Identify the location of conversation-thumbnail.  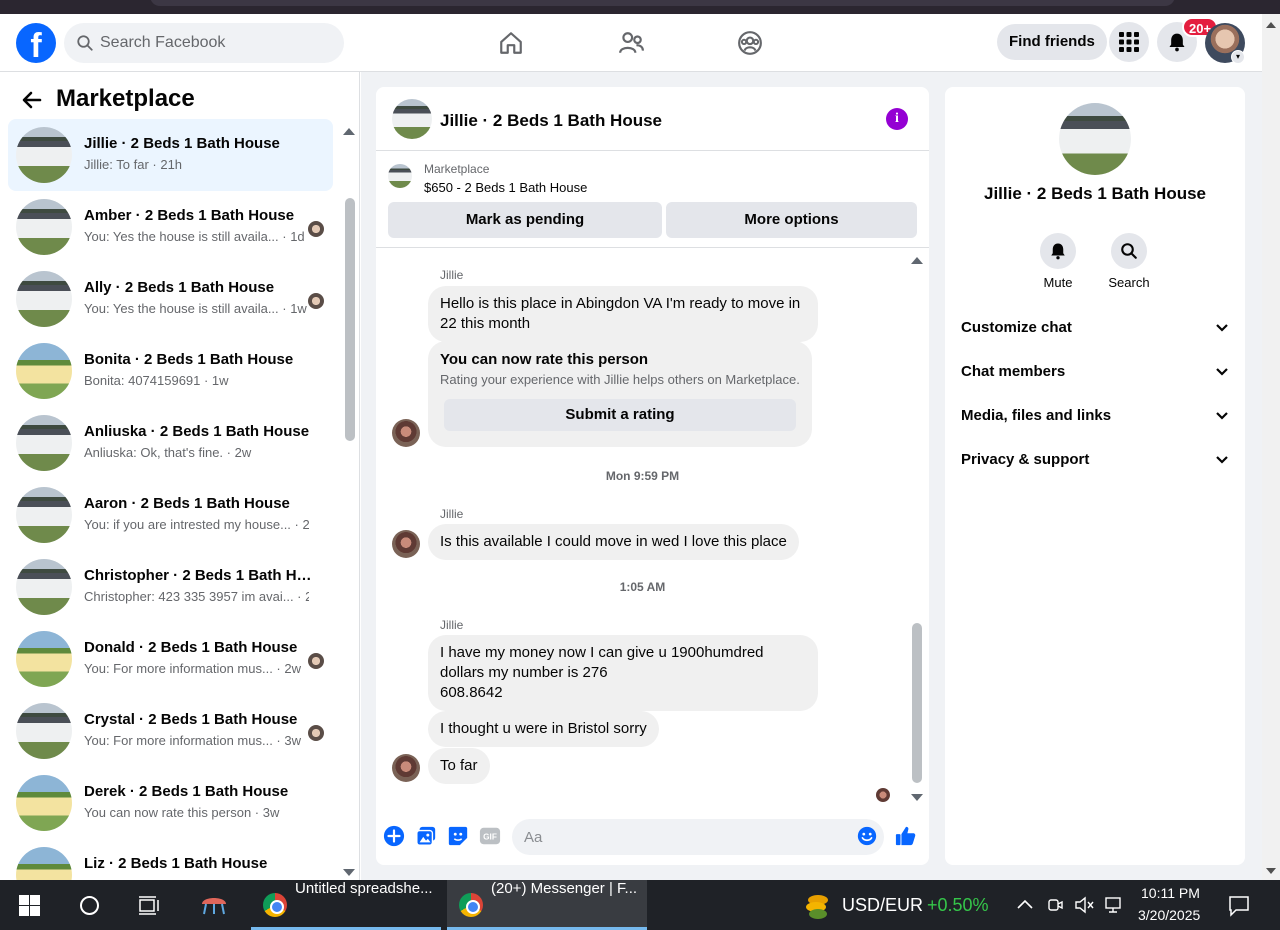
(412, 119).